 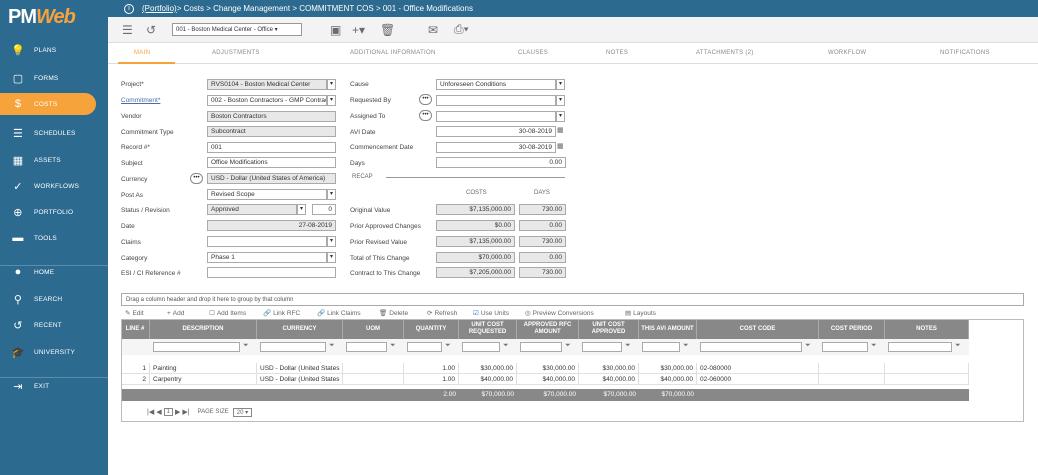 I want to click on sidebar-item-costs: $ COSTS, so click(x=48, y=104).